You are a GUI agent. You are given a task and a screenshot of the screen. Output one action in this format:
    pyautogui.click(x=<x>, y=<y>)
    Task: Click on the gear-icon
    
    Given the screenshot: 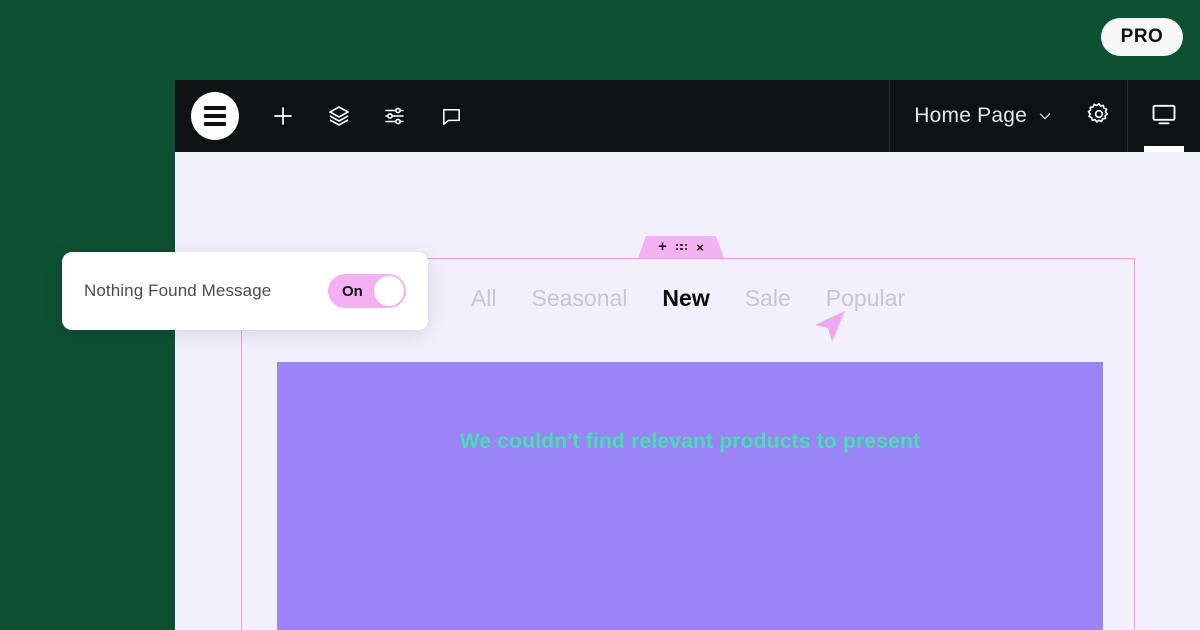 What is the action you would take?
    pyautogui.click(x=1099, y=116)
    